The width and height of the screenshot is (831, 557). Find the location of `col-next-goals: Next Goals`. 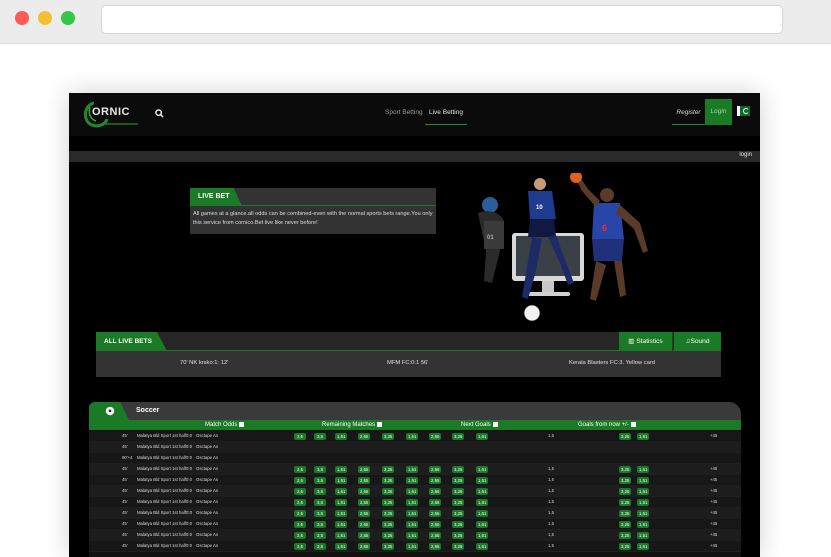

col-next-goals: Next Goals is located at coordinates (479, 425).